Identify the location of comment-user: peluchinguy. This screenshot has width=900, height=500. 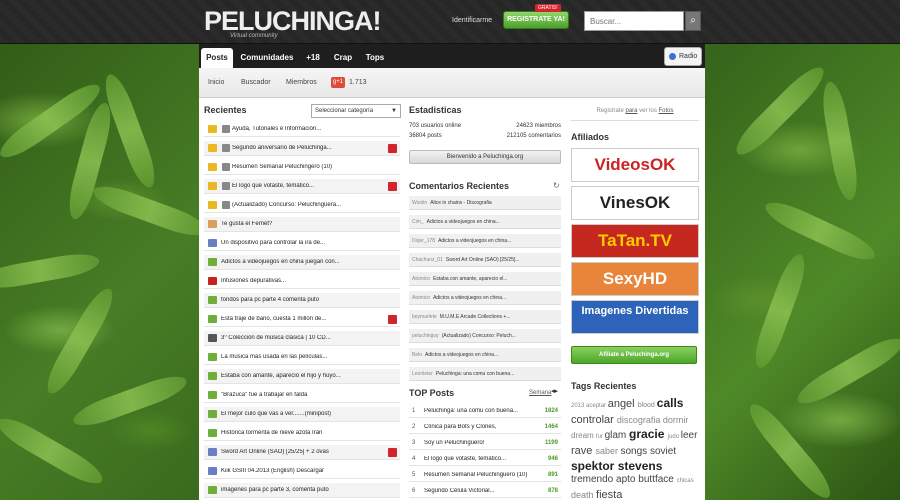
(425, 336).